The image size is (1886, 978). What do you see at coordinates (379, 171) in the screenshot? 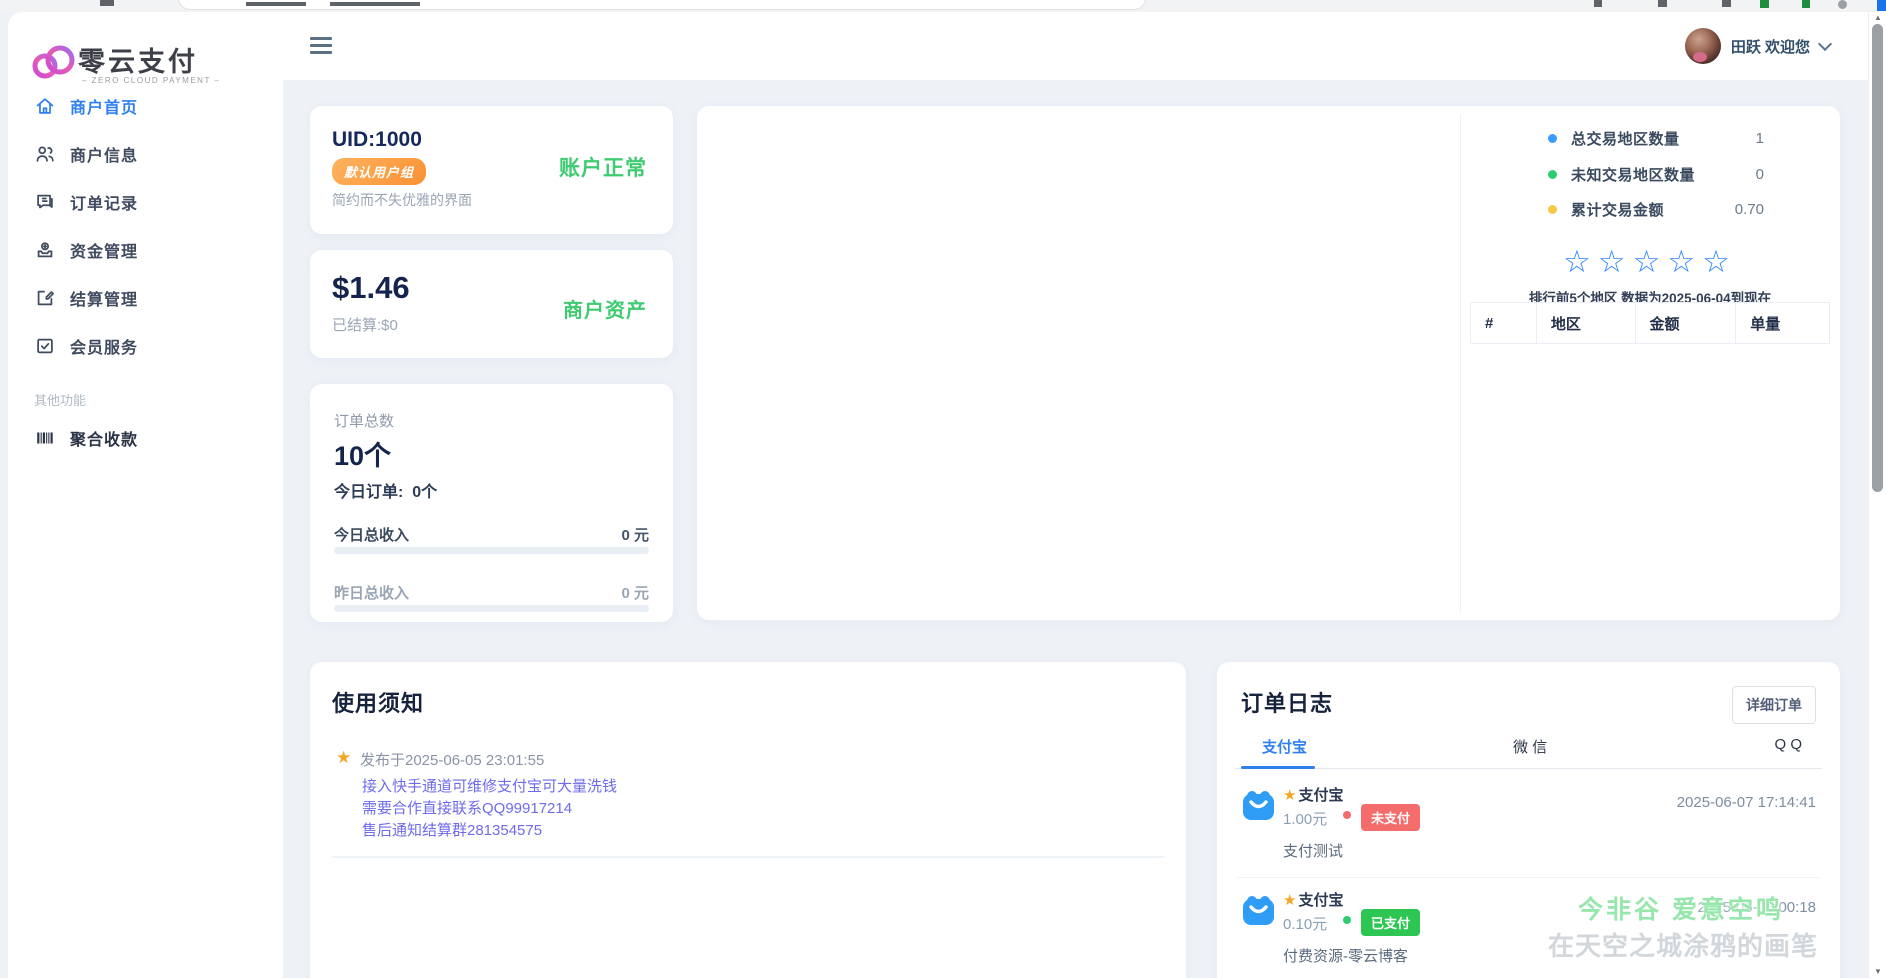
I see `user-group-badge: 默认用户组` at bounding box center [379, 171].